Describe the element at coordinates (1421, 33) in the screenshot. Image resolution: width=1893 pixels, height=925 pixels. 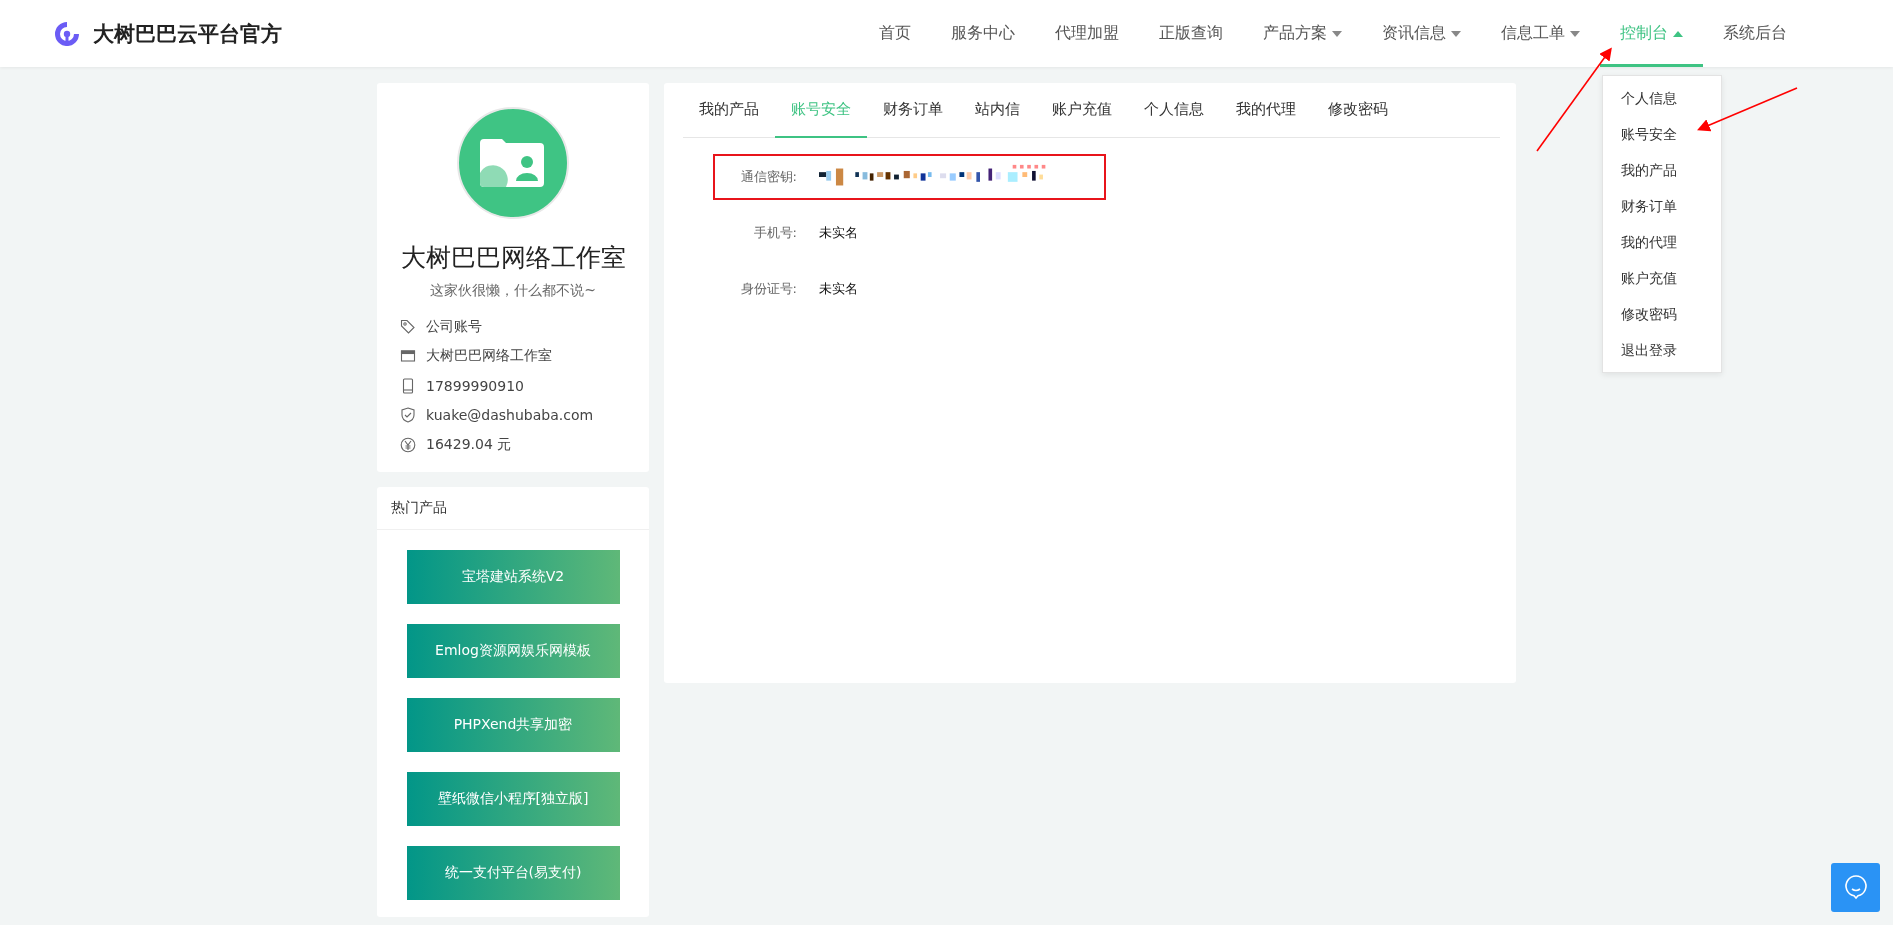
I see `nav-link: 资讯信息` at that location.